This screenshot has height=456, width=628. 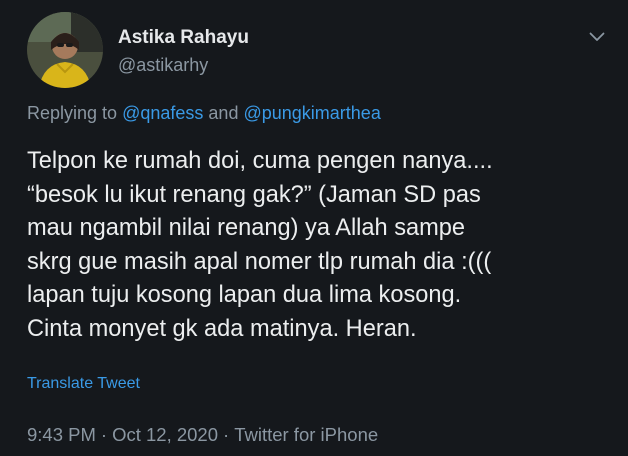 I want to click on replying-to-conjunction: and, so click(x=223, y=113).